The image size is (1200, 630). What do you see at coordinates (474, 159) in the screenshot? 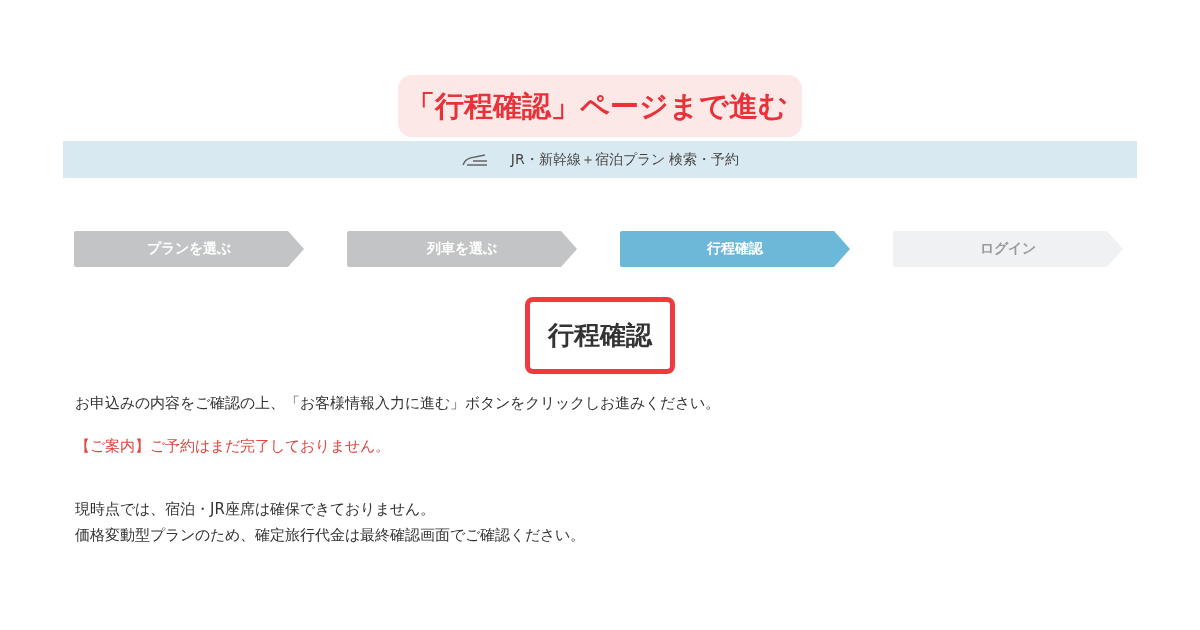
I see `train-icon` at bounding box center [474, 159].